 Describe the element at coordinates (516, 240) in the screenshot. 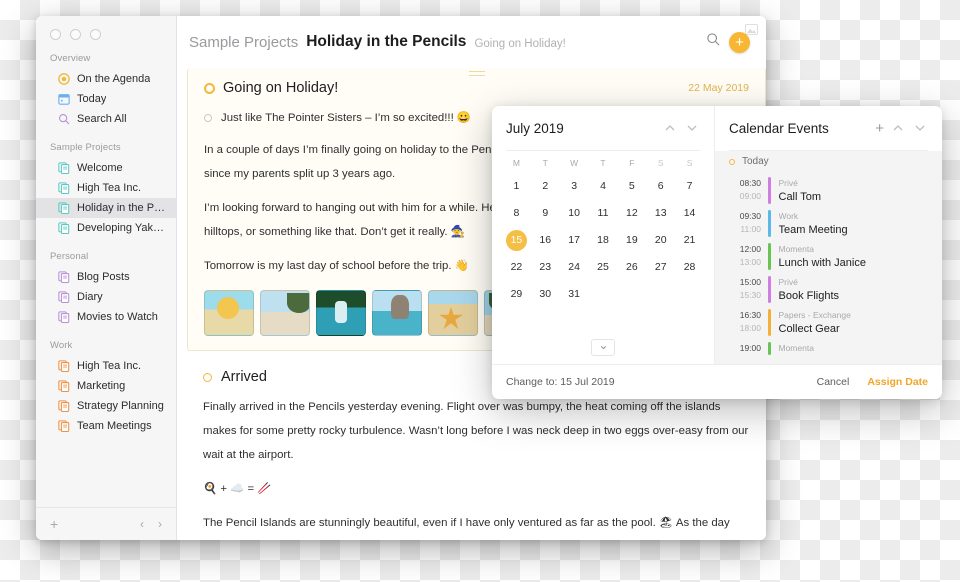

I see `calendar-day: 15` at that location.